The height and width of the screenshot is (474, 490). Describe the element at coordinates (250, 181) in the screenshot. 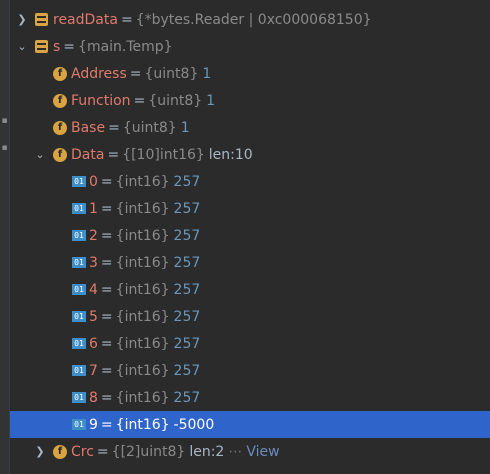

I see `tree-row-element: 01 0 = {int16} 257` at that location.